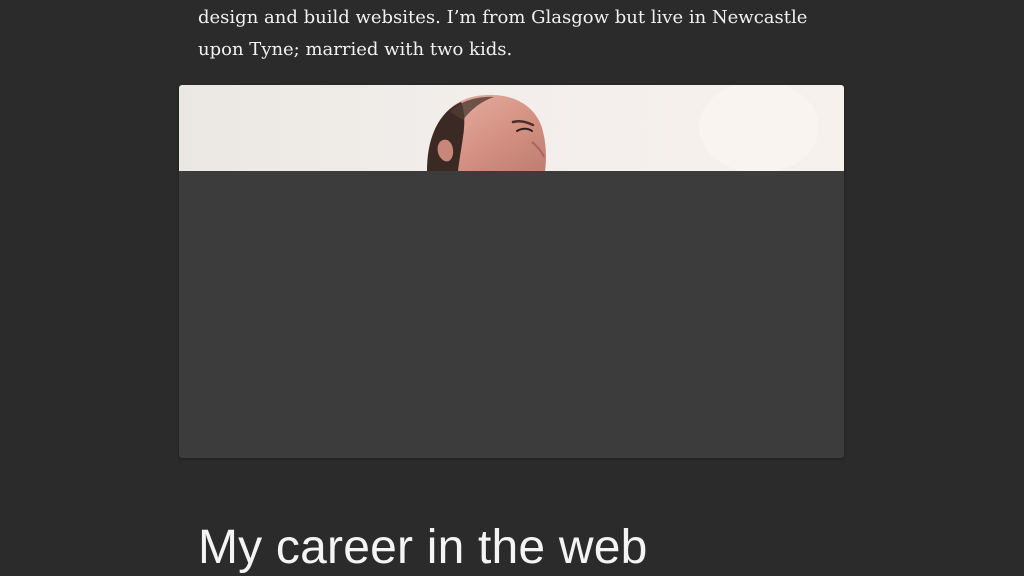 Image resolution: width=1024 pixels, height=576 pixels. Describe the element at coordinates (423, 547) in the screenshot. I see `career-heading: My career in the web` at that location.